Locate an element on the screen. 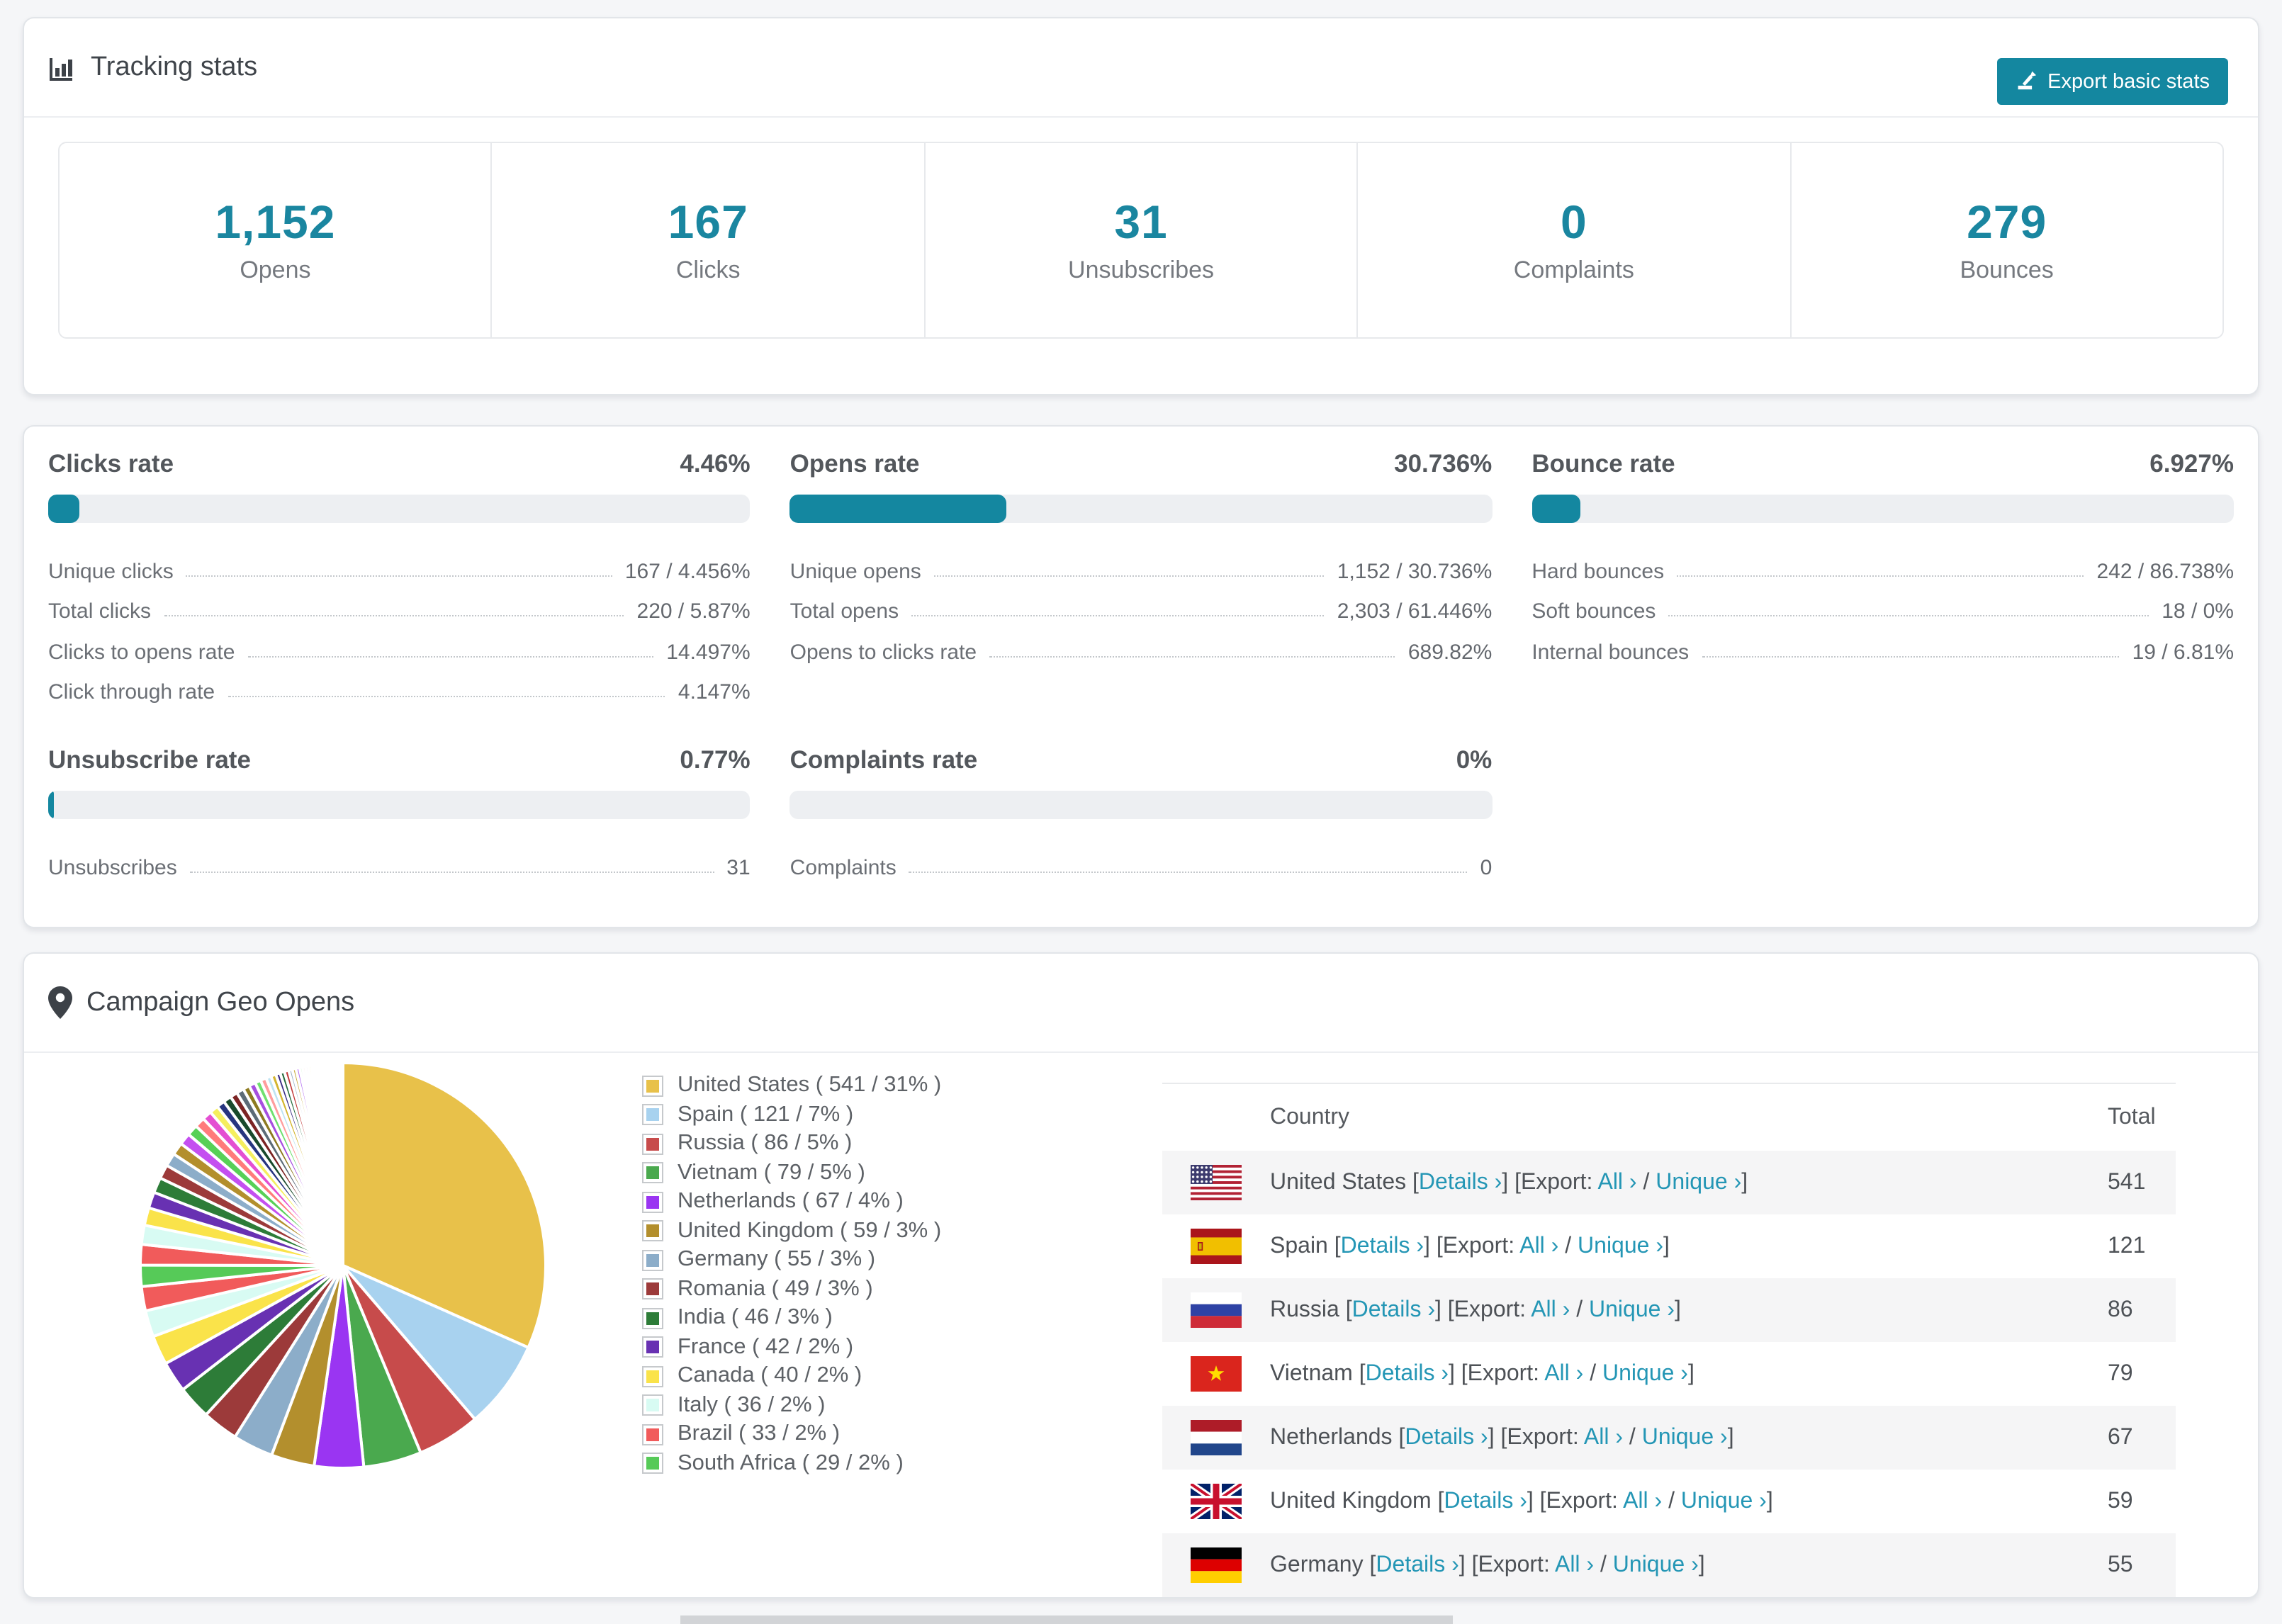  rate-title-row: Complaints rate 0% is located at coordinates (1142, 760).